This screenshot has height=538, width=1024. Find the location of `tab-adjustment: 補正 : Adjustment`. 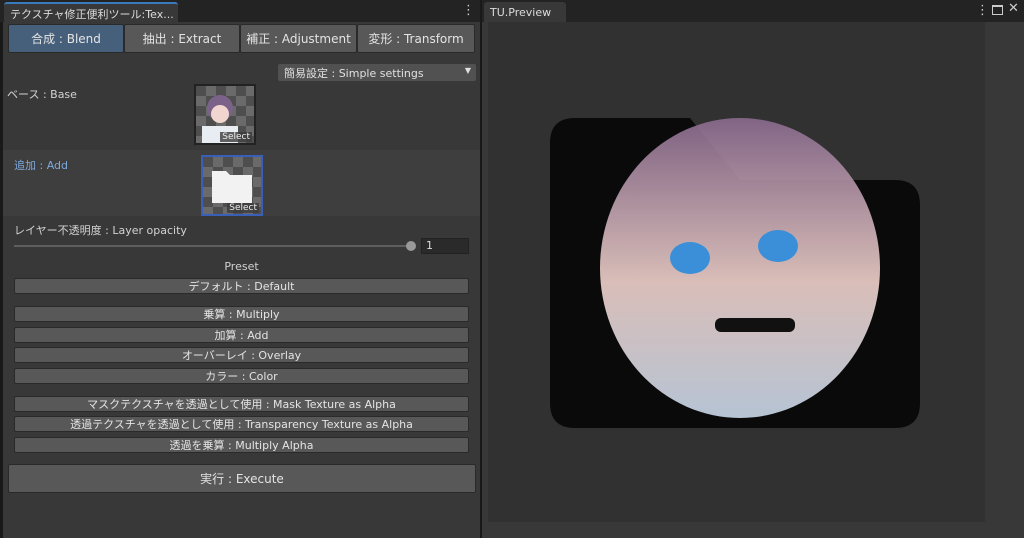

tab-adjustment: 補正 : Adjustment is located at coordinates (298, 38).